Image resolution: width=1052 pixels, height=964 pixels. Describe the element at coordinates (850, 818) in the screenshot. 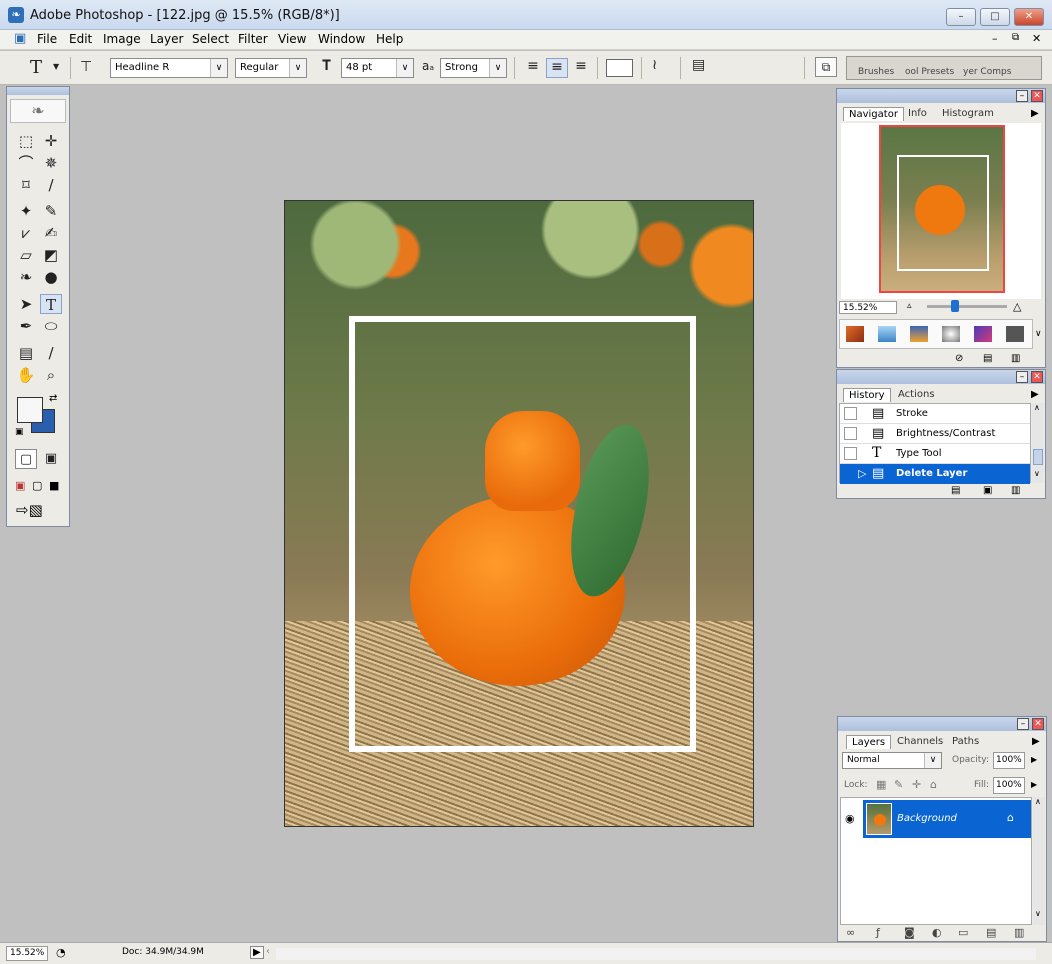

I see `eye-visibility-icon: ◉` at that location.